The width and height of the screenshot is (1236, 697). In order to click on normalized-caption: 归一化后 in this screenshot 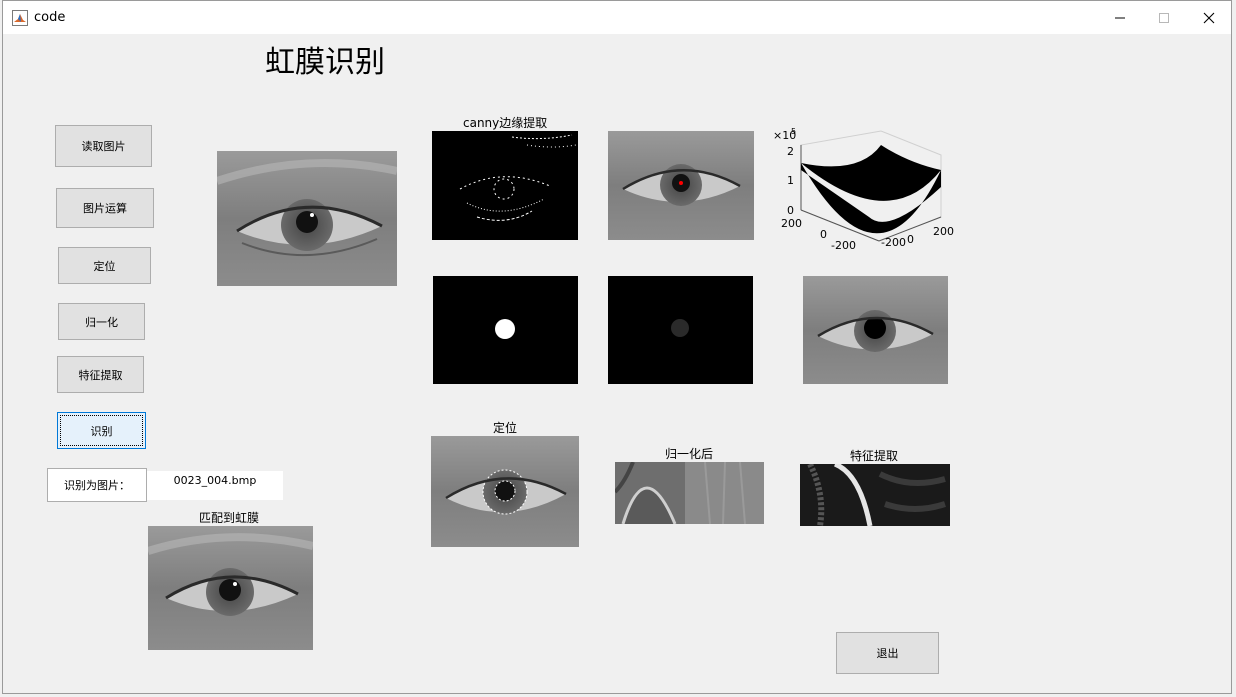, I will do `click(689, 454)`.